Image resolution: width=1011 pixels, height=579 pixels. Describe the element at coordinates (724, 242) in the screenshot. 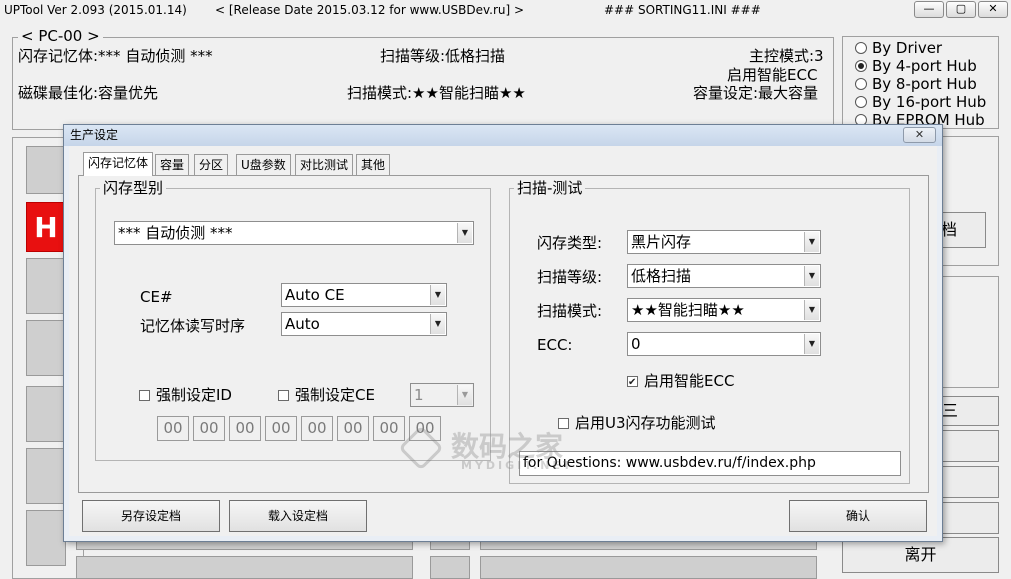

I see `flash-kind-select: 黑片闪存 ▼` at that location.